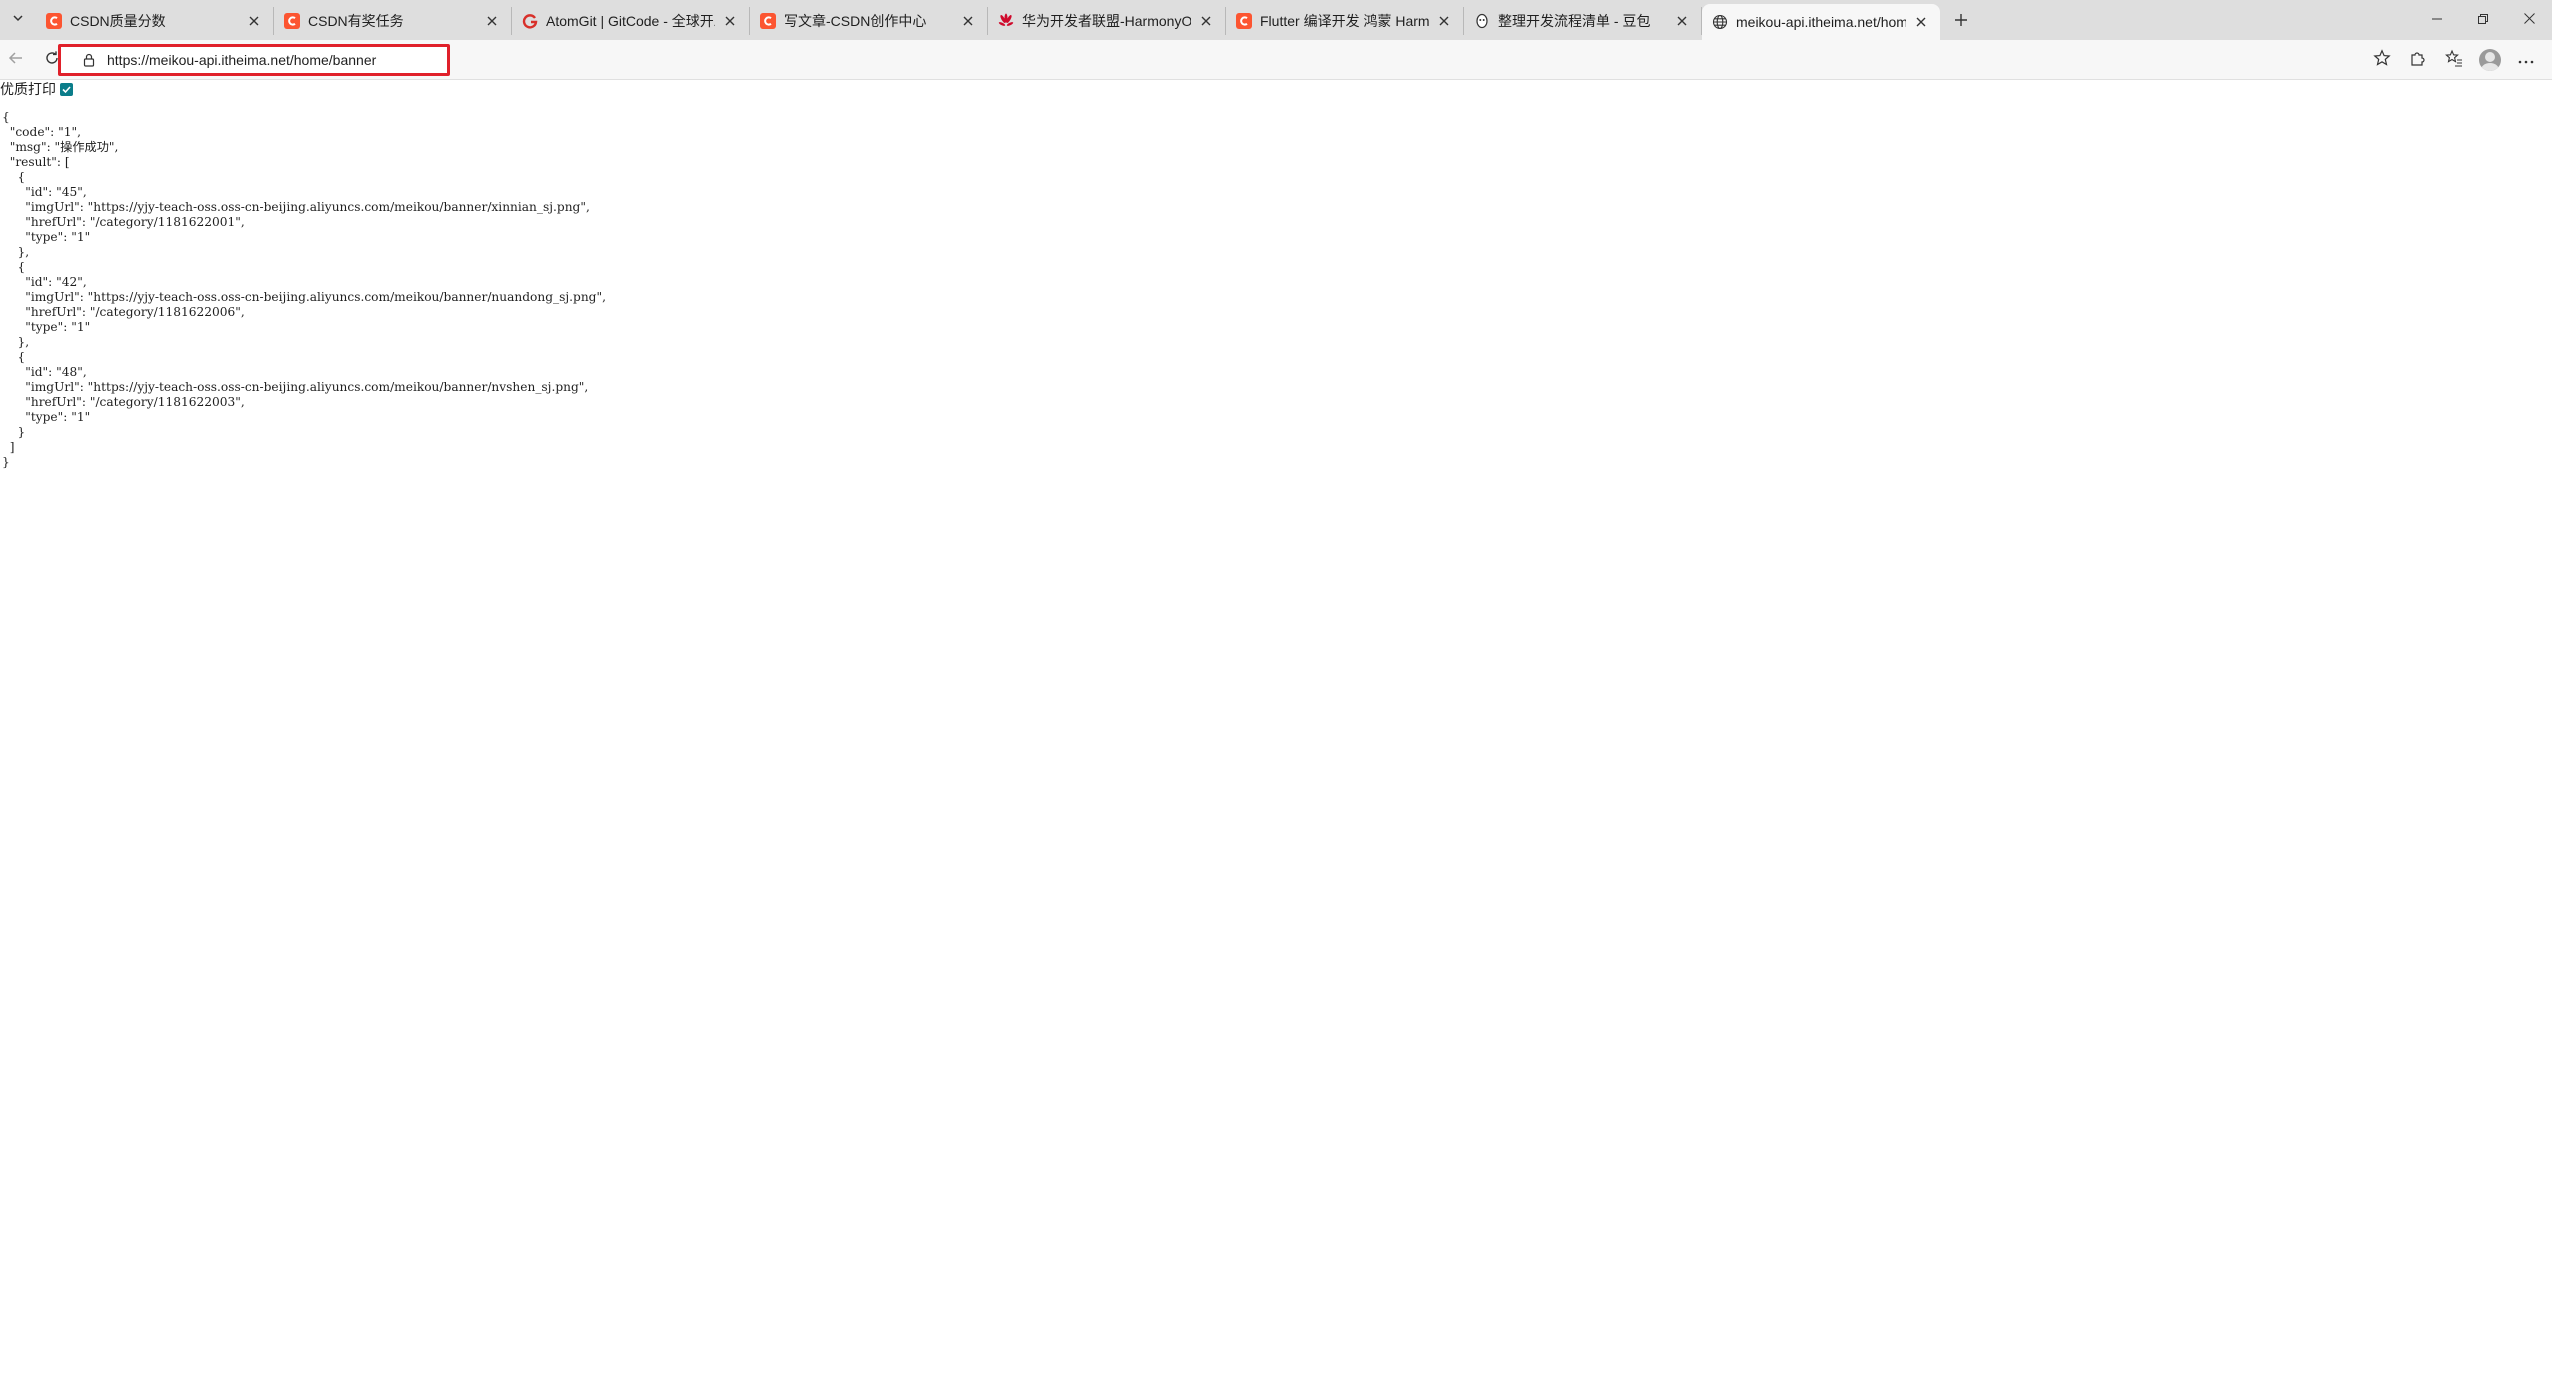  I want to click on tab-huawei-developer: 华为开发者联盟-HarmonyOS开发, so click(1107, 21).